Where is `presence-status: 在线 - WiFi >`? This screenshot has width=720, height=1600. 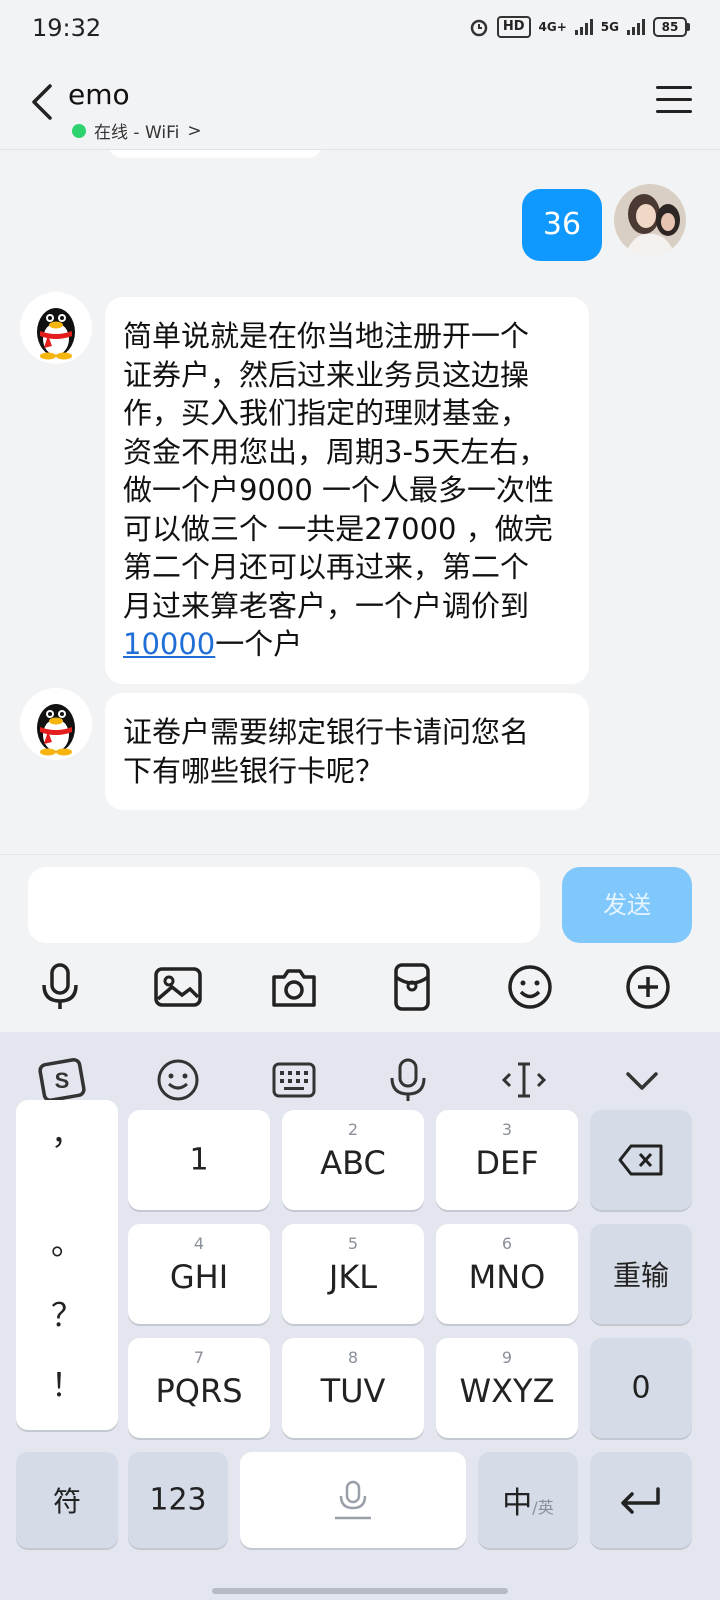 presence-status: 在线 - WiFi > is located at coordinates (137, 130).